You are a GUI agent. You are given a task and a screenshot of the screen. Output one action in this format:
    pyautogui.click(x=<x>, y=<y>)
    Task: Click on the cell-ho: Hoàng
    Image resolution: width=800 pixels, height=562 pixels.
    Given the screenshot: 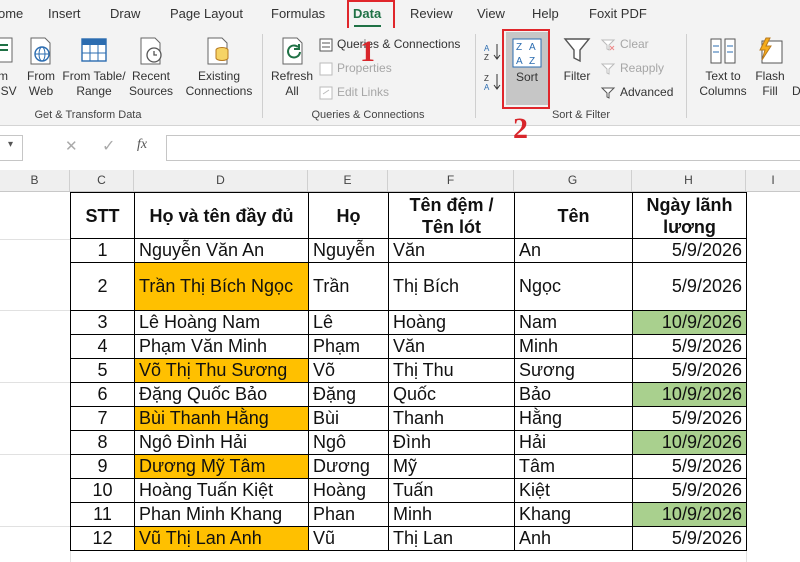 What is the action you would take?
    pyautogui.click(x=348, y=490)
    